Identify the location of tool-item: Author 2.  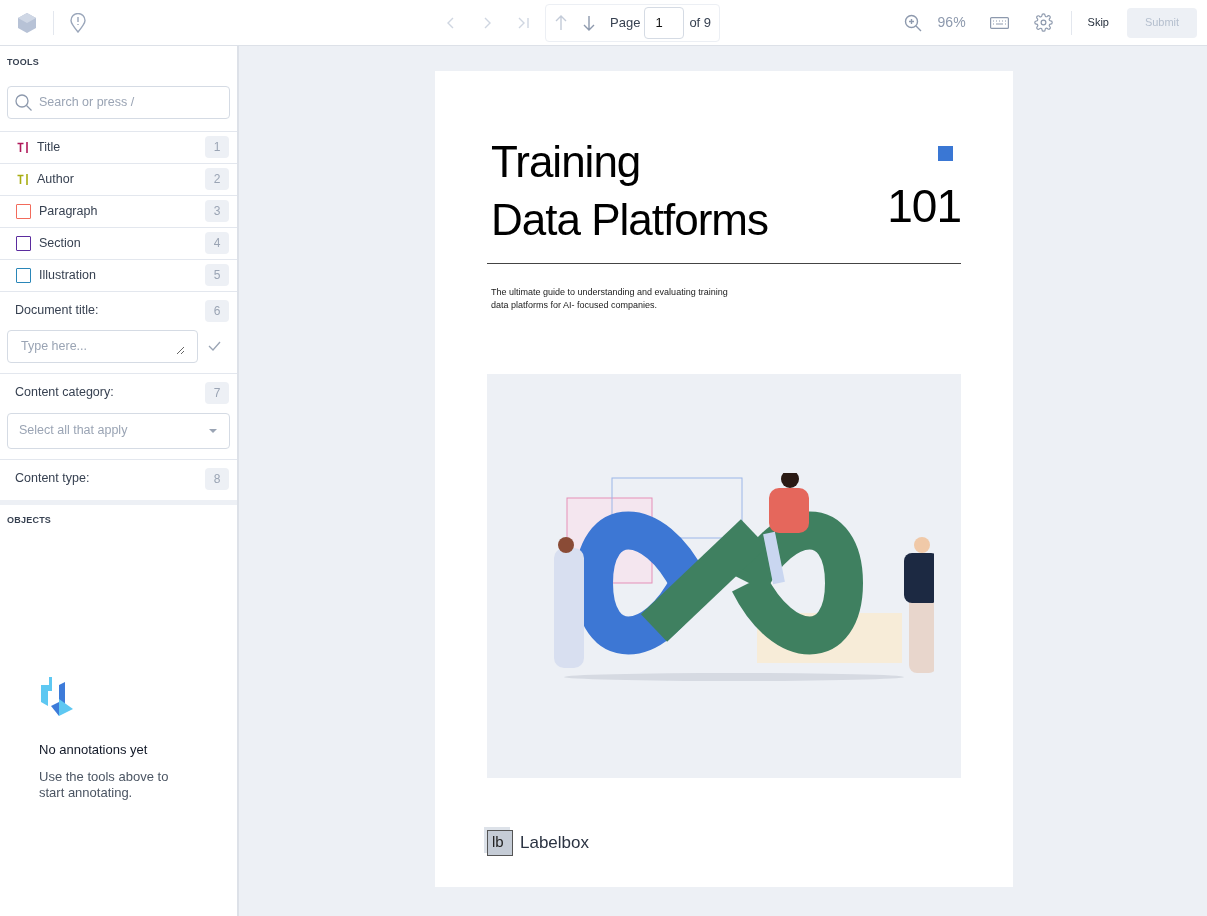
(118, 179).